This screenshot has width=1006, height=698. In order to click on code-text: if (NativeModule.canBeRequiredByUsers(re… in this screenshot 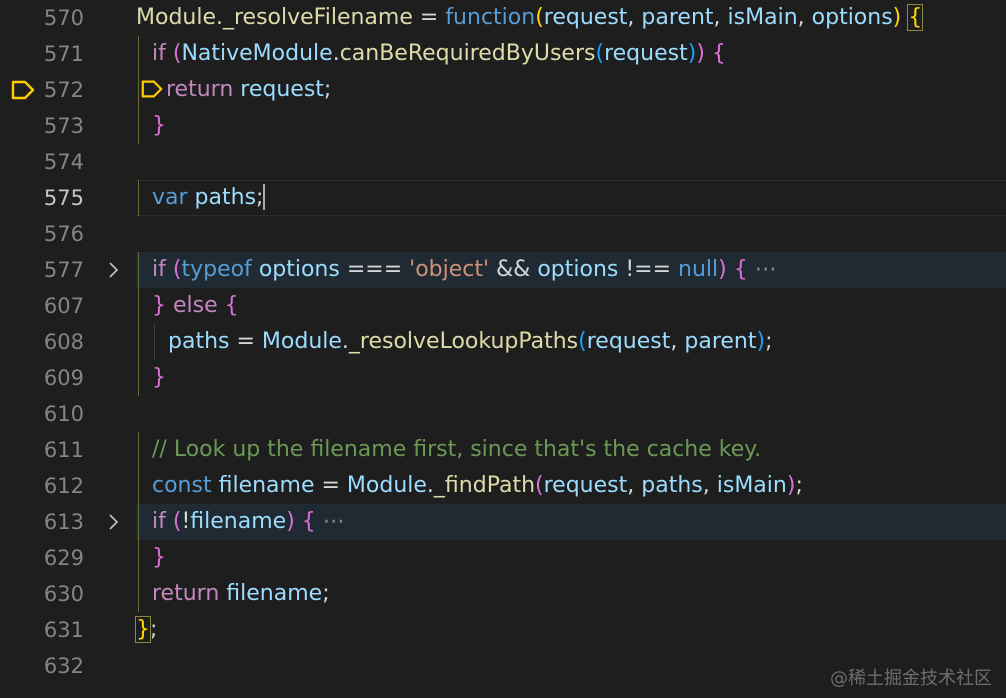, I will do `click(439, 54)`.